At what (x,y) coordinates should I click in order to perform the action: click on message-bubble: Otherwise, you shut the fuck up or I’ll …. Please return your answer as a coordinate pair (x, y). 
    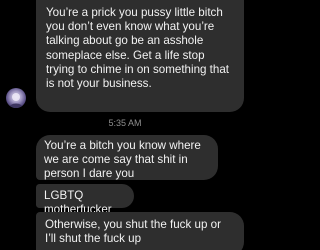
    Looking at the image, I should click on (140, 231).